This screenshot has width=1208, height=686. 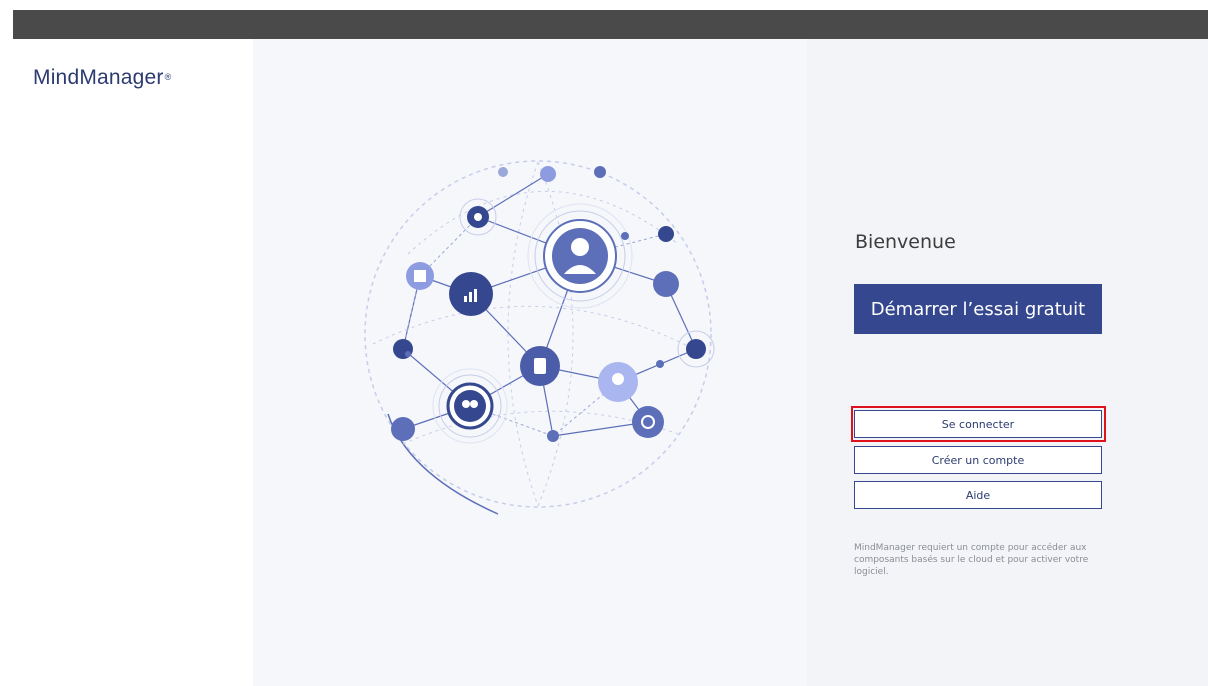 I want to click on logo-text: MindManager, so click(x=98, y=77).